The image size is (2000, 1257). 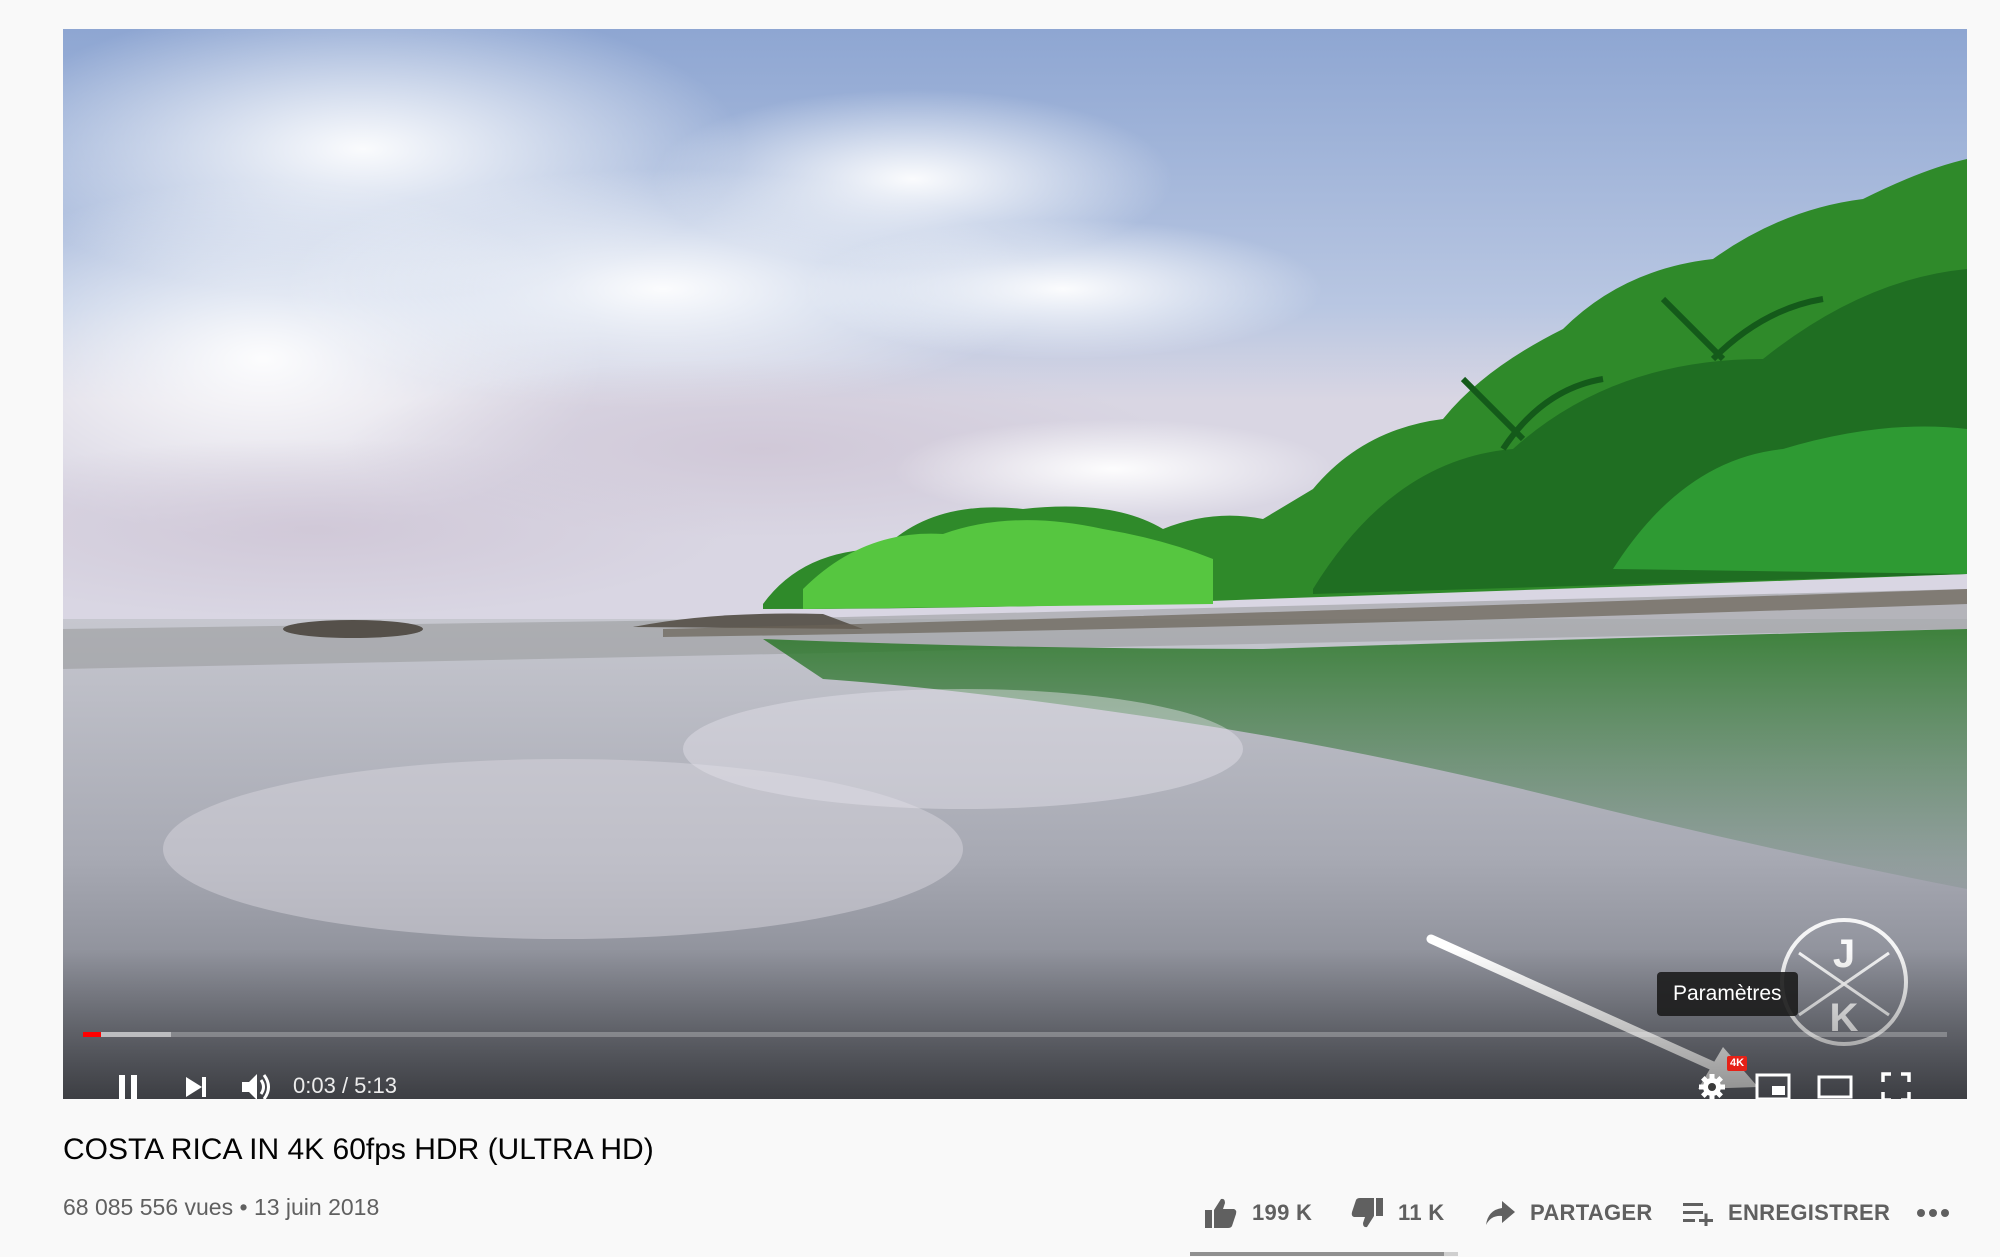 I want to click on more-horizontal-icon, so click(x=1933, y=1213).